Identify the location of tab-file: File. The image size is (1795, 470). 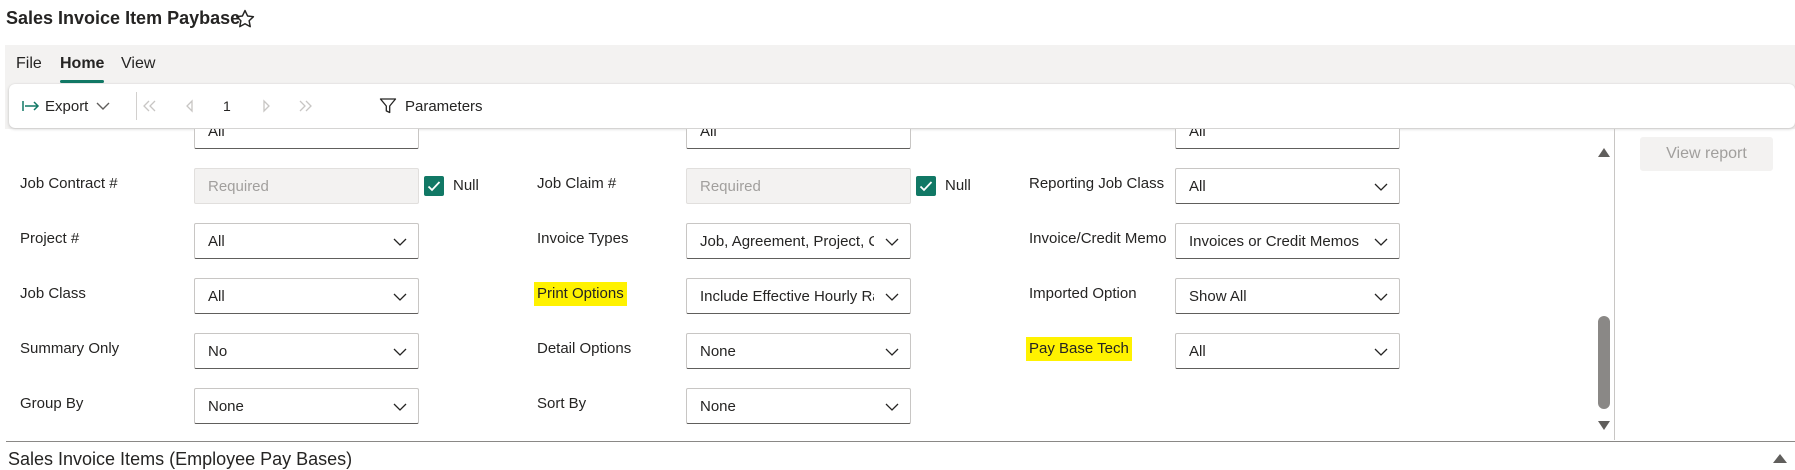
(29, 69).